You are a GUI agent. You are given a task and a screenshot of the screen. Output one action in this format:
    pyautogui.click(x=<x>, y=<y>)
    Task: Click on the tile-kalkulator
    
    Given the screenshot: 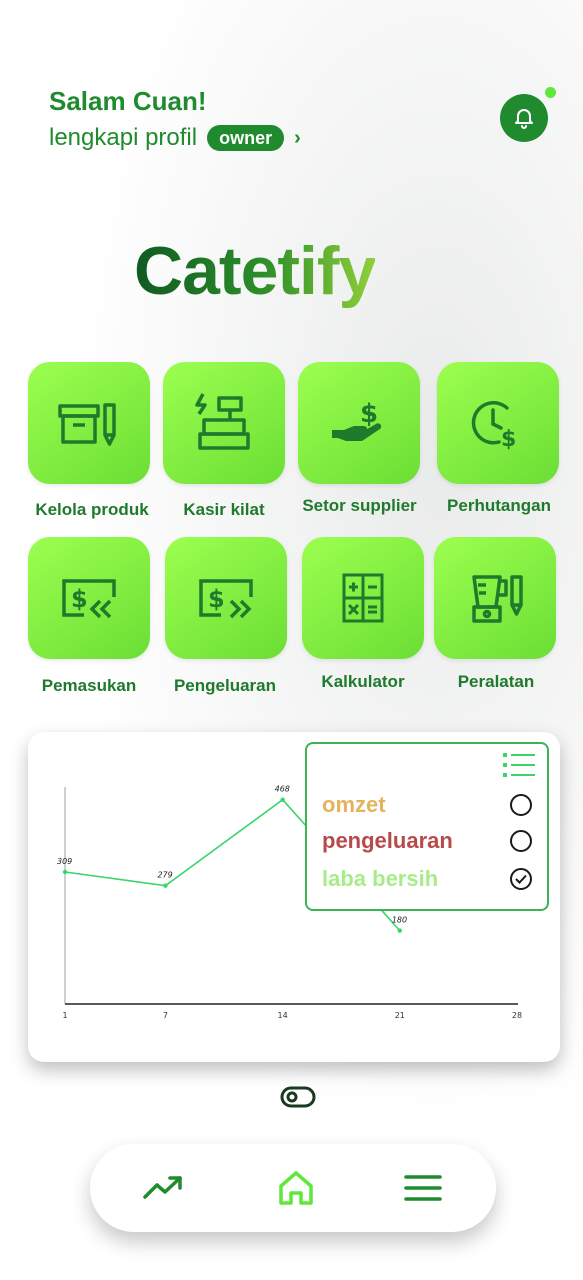 What is the action you would take?
    pyautogui.click(x=363, y=598)
    